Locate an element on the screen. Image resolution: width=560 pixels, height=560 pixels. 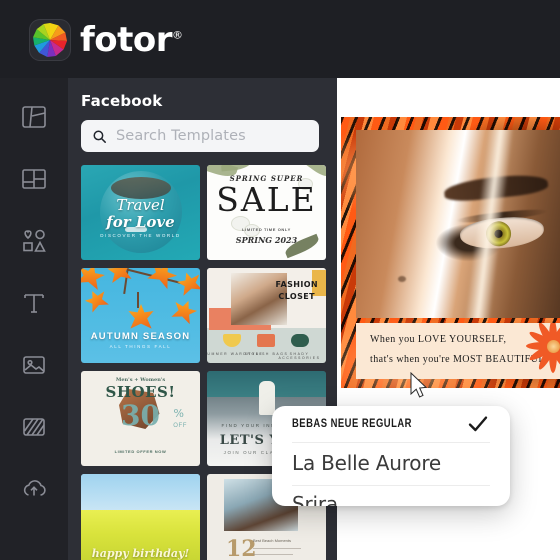
template-line3: LIMITED OFFER NOW is located at coordinates (140, 451).